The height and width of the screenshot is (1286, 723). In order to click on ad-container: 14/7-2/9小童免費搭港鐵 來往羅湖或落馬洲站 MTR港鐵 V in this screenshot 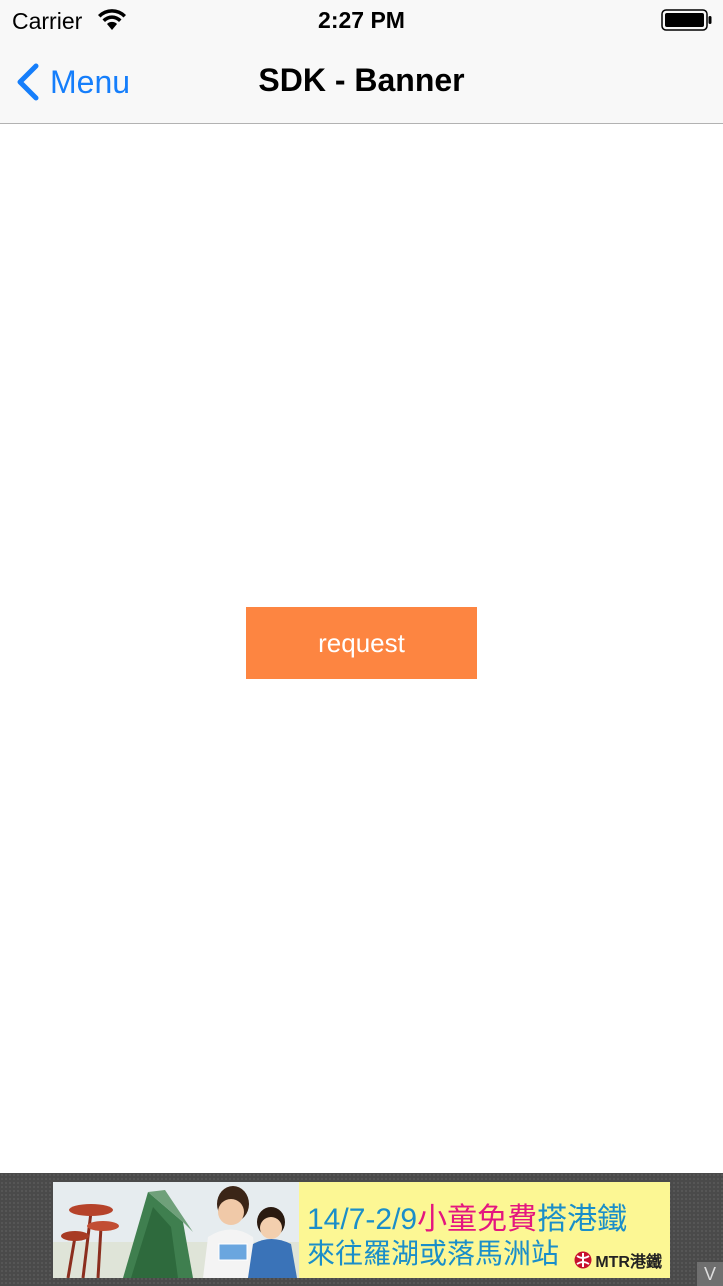, I will do `click(361, 1229)`.